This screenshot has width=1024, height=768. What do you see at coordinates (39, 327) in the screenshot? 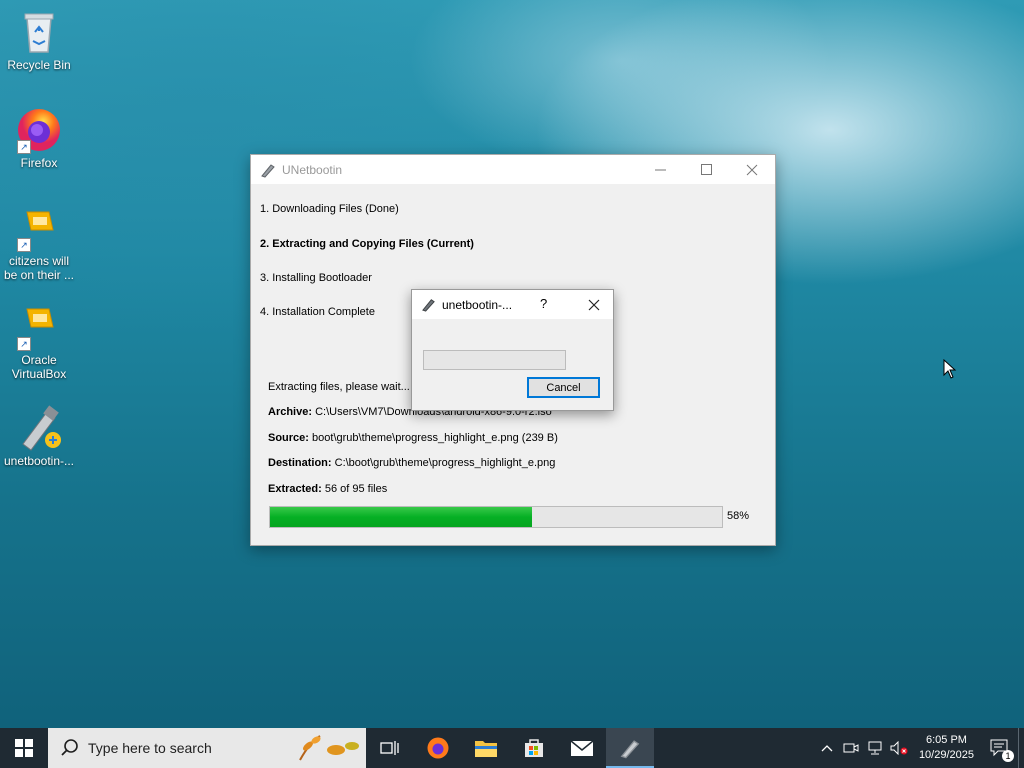
I see `virtualbox-icon: ↗` at bounding box center [39, 327].